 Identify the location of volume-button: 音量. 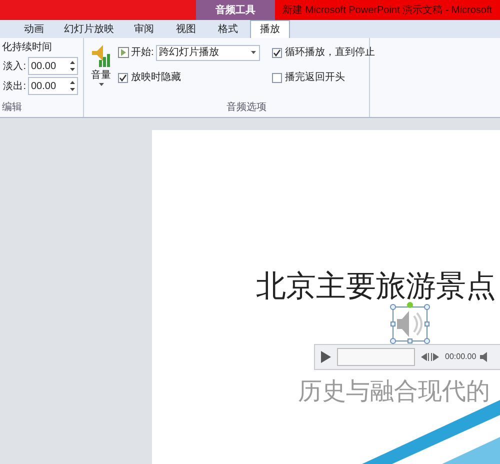
(101, 65).